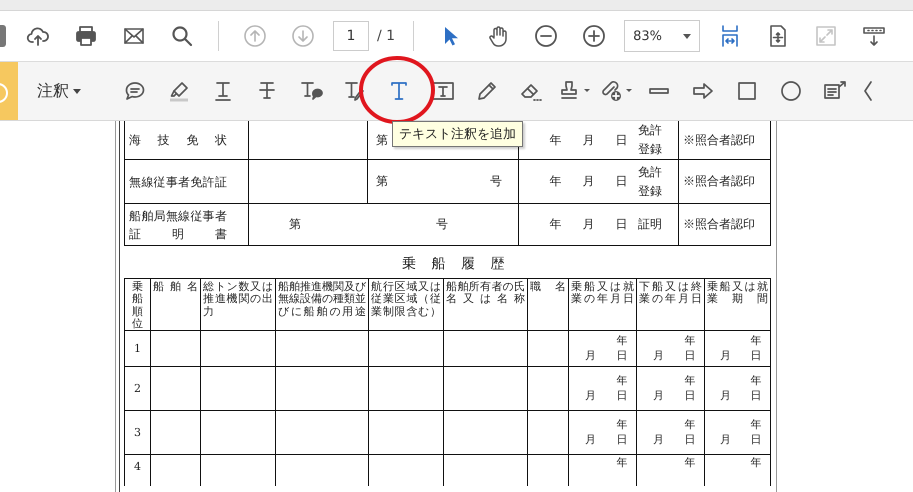 The height and width of the screenshot is (492, 913). What do you see at coordinates (747, 91) in the screenshot?
I see `rectangle-icon` at bounding box center [747, 91].